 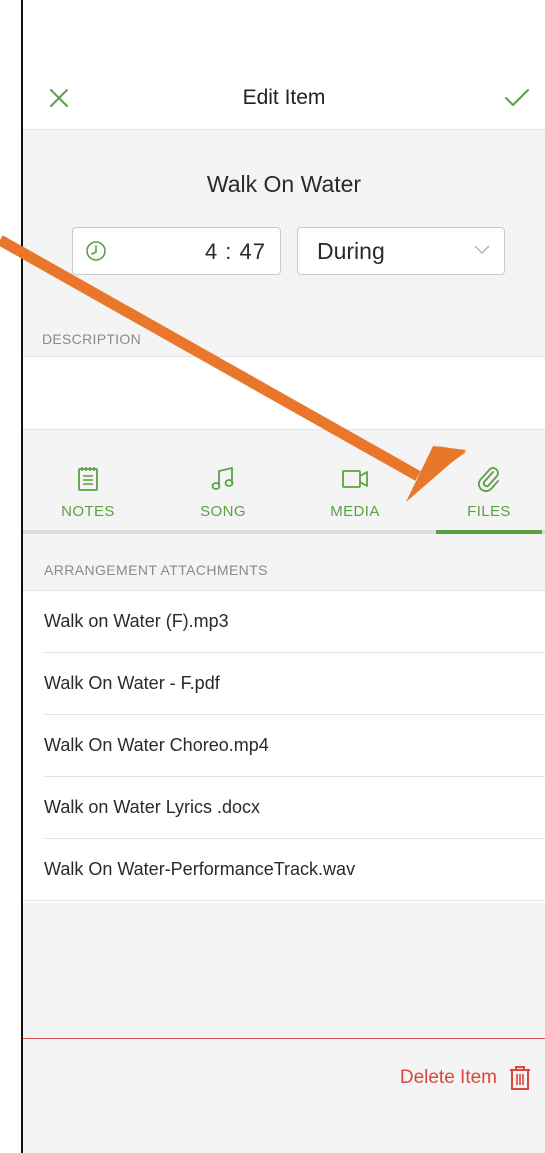 I want to click on save-button, so click(x=517, y=98).